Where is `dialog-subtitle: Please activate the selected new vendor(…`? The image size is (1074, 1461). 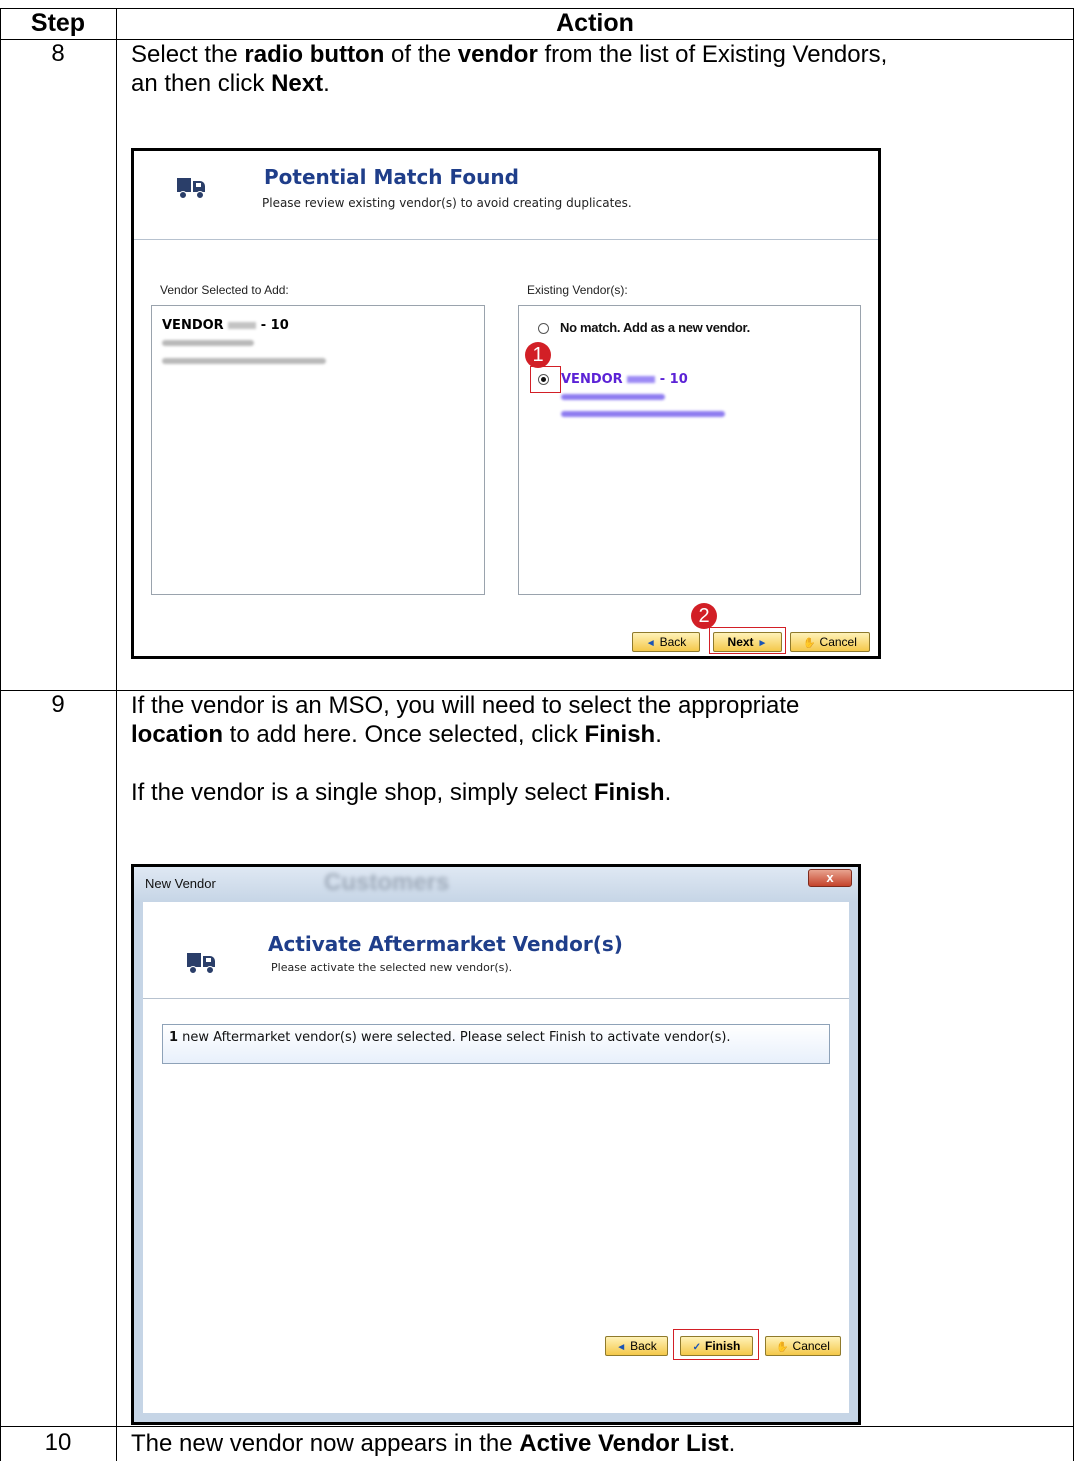
dialog-subtitle: Please activate the selected new vendor(… is located at coordinates (392, 967).